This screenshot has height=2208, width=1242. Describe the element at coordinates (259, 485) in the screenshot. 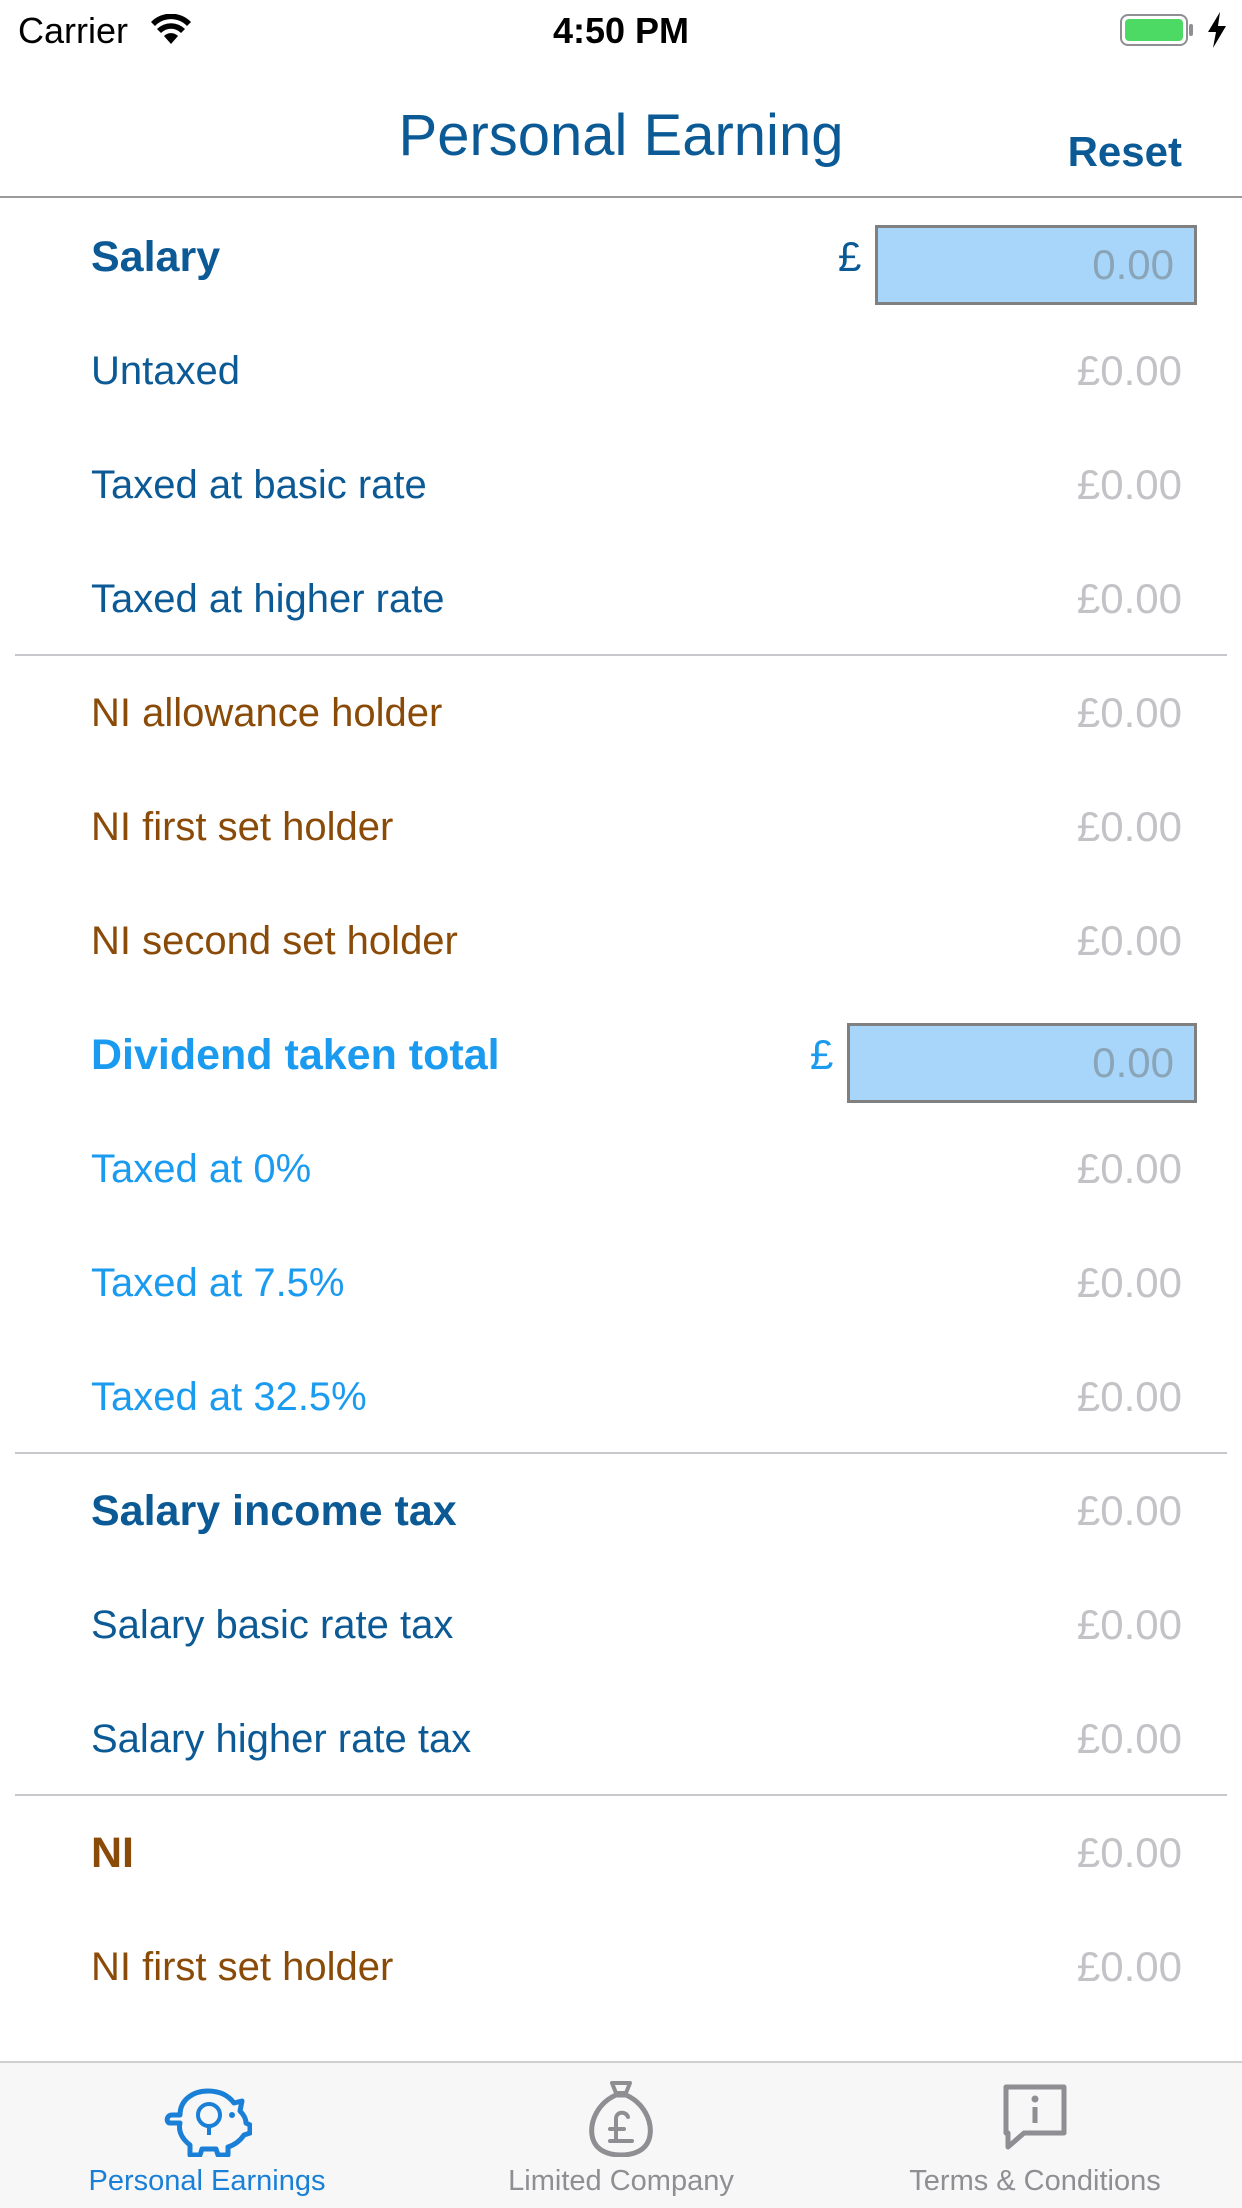

I see `row-label: Taxed at basic rate` at that location.